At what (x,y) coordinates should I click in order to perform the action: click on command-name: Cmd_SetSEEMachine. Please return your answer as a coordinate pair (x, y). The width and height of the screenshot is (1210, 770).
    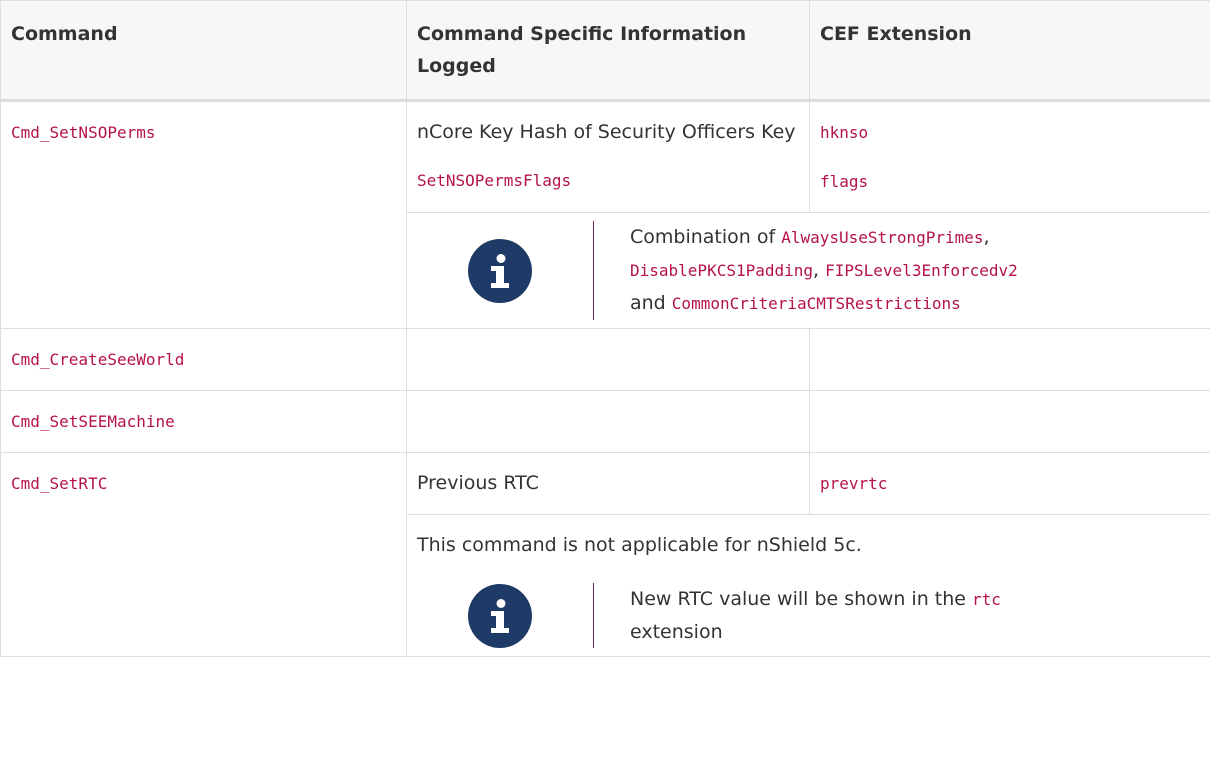
    Looking at the image, I should click on (93, 421).